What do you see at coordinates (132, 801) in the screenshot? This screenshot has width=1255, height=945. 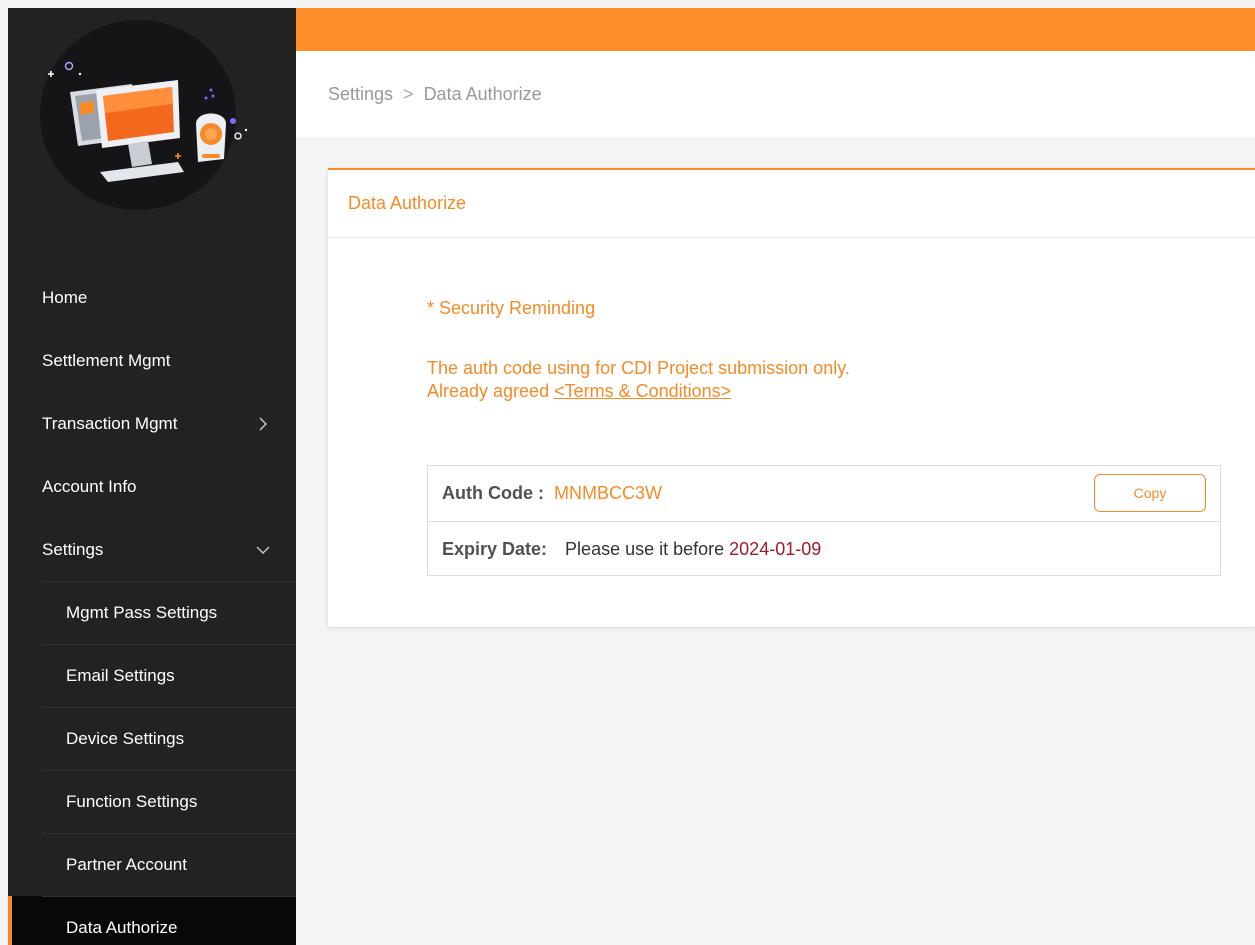 I see `sidebar-subitem-label: Function Settings` at bounding box center [132, 801].